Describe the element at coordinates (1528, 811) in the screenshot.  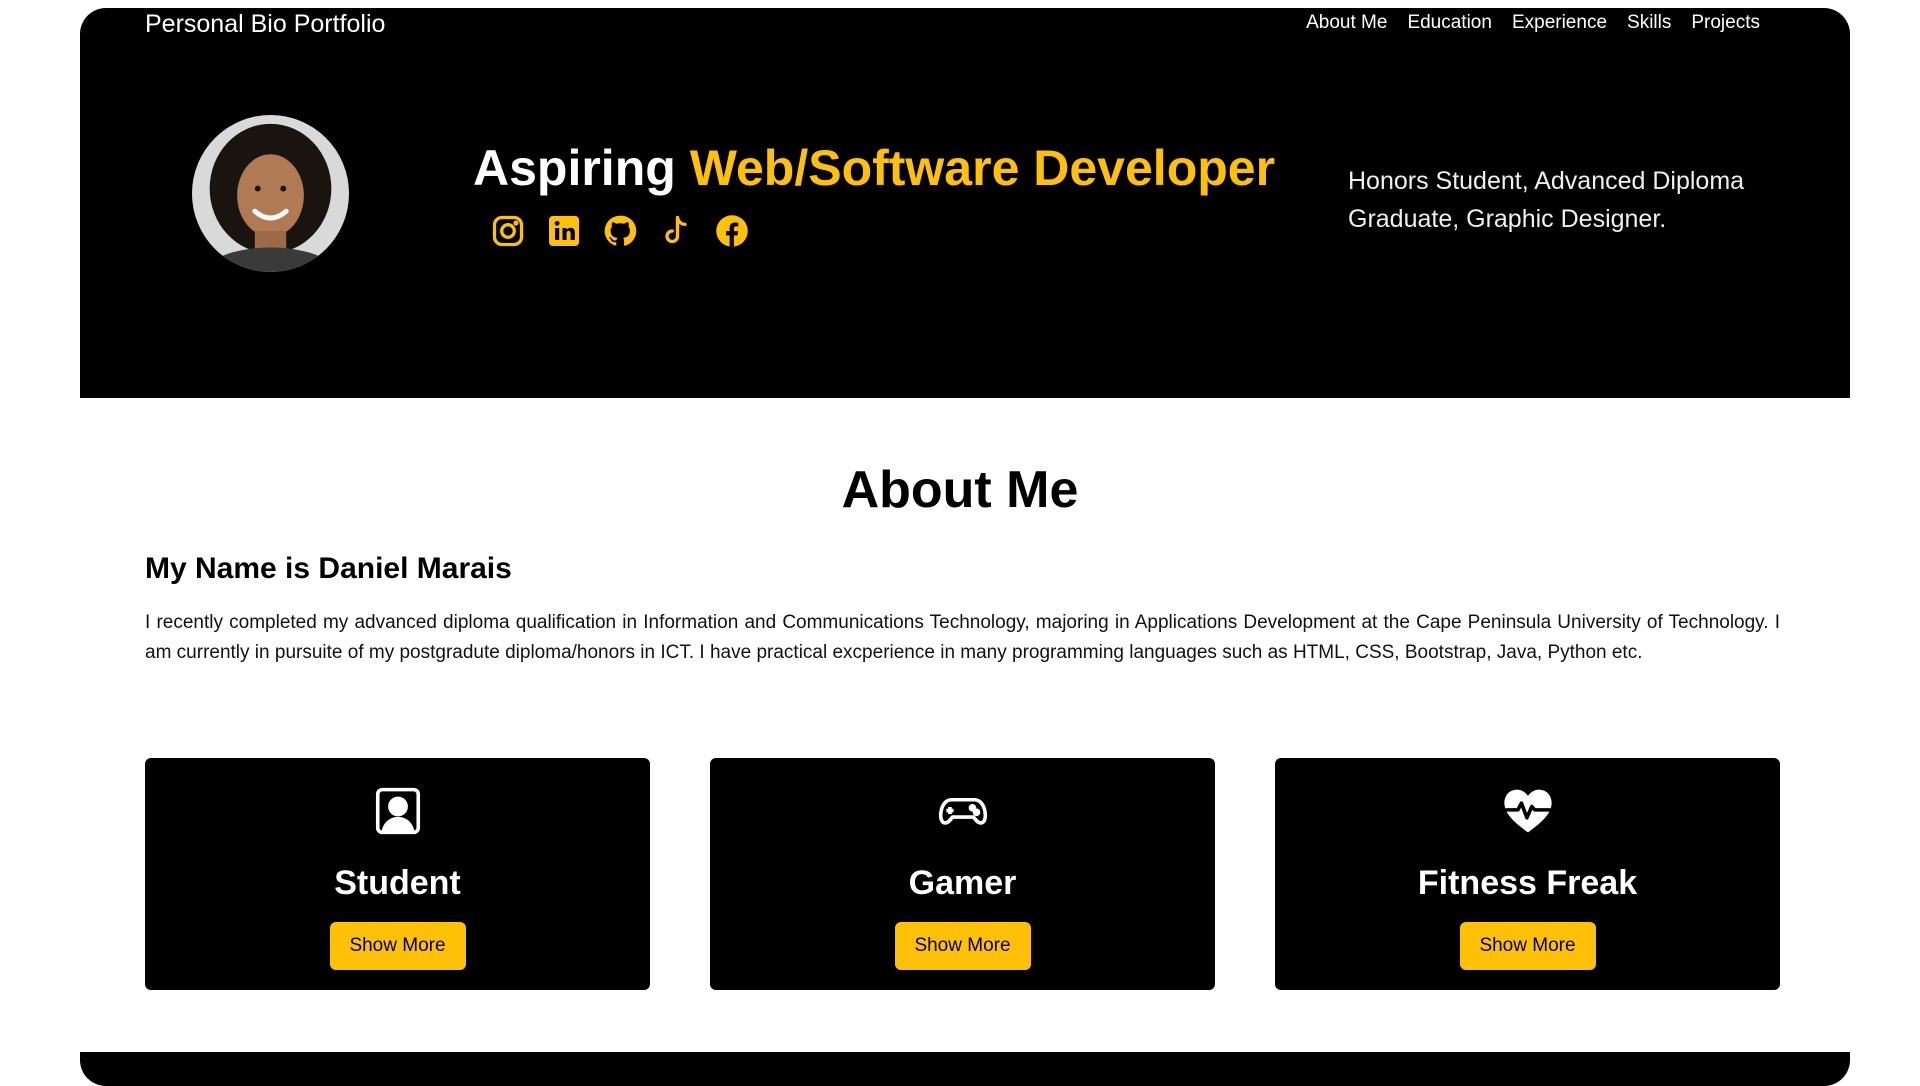
I see `heart-pulse-icon` at that location.